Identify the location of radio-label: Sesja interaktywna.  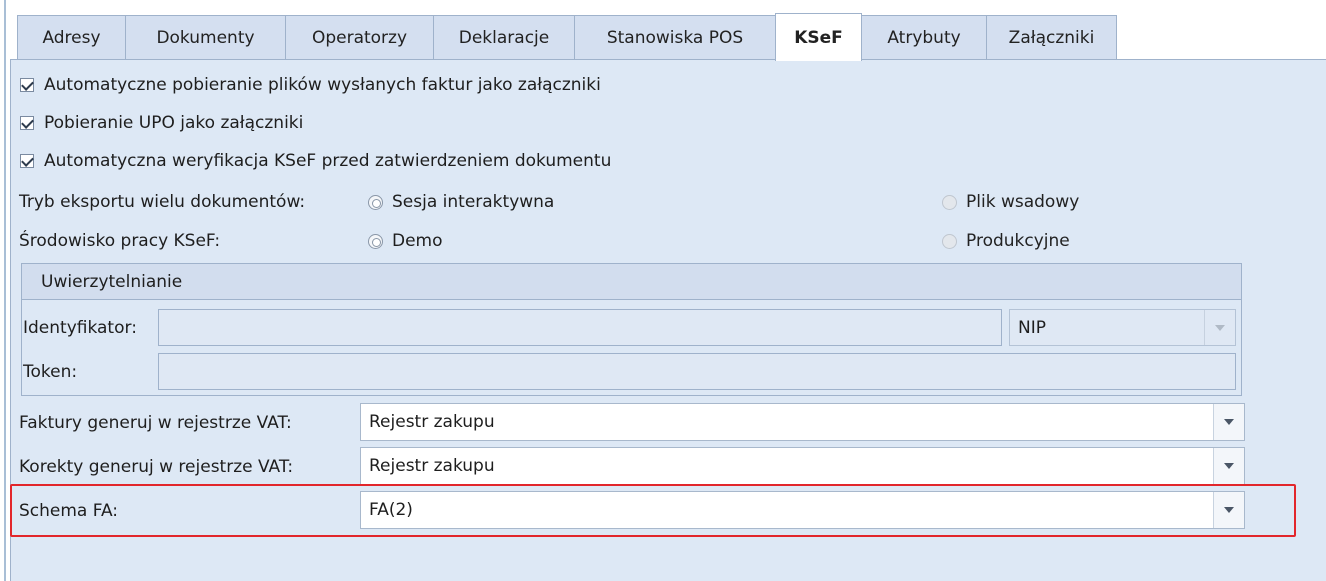
(473, 202).